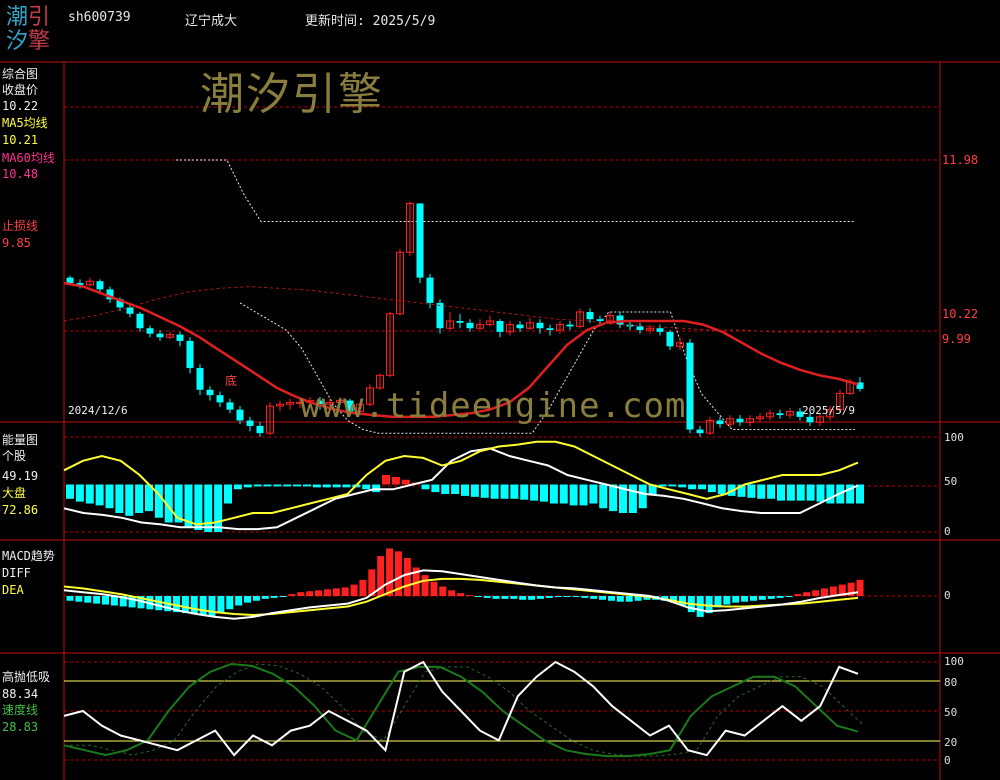 The image size is (1000, 780). What do you see at coordinates (20, 174) in the screenshot?
I see `ma60-value: 10.48` at bounding box center [20, 174].